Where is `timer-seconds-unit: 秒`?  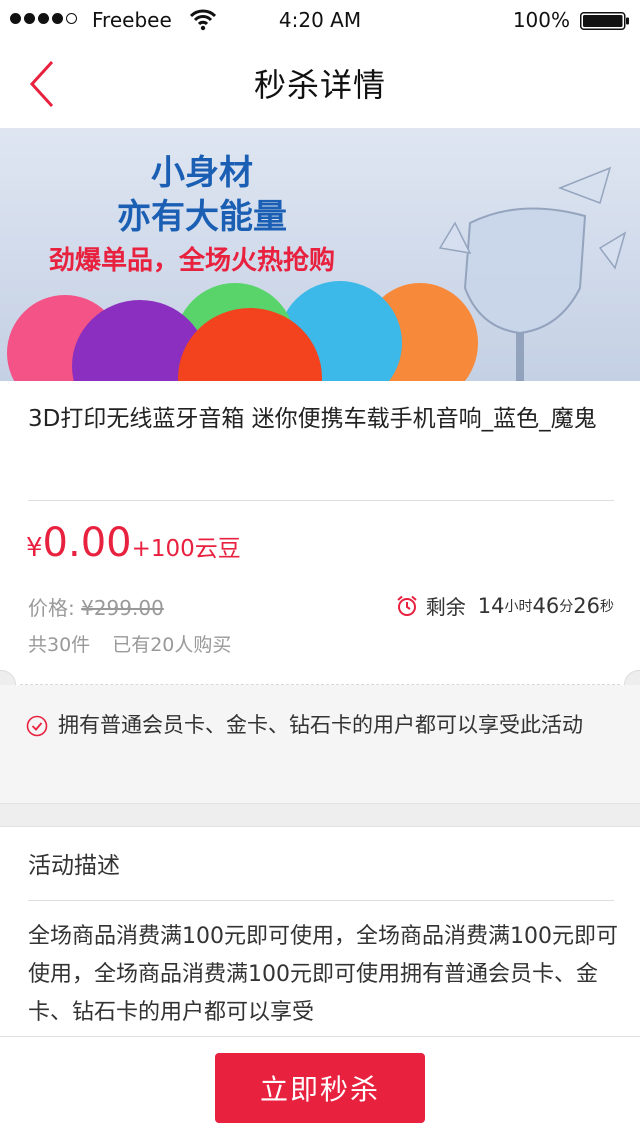 timer-seconds-unit: 秒 is located at coordinates (607, 606).